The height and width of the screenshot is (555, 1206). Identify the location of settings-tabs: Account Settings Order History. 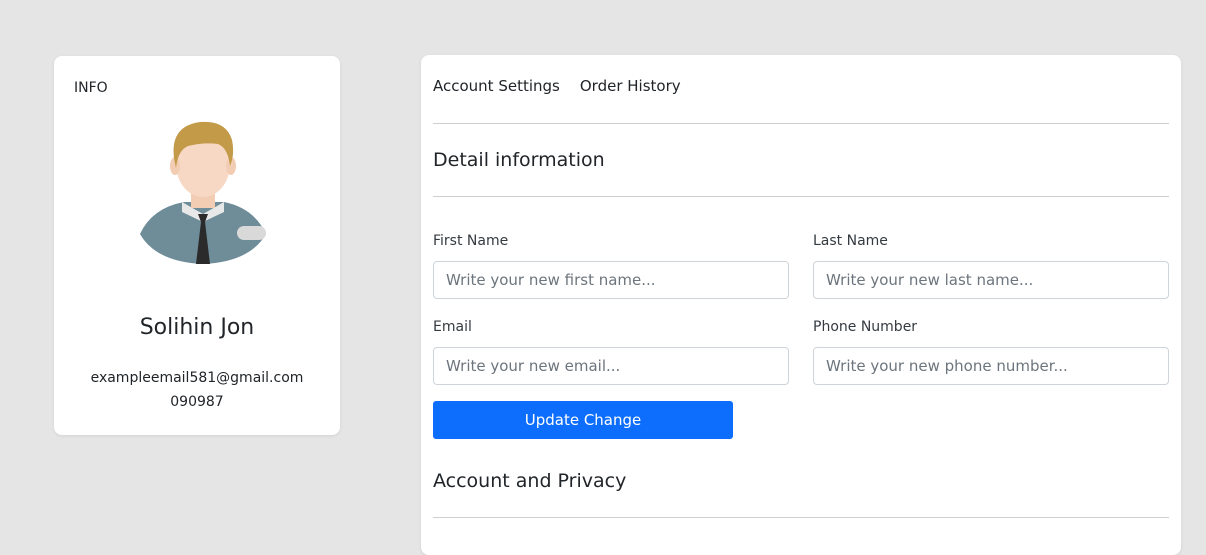
(557, 86).